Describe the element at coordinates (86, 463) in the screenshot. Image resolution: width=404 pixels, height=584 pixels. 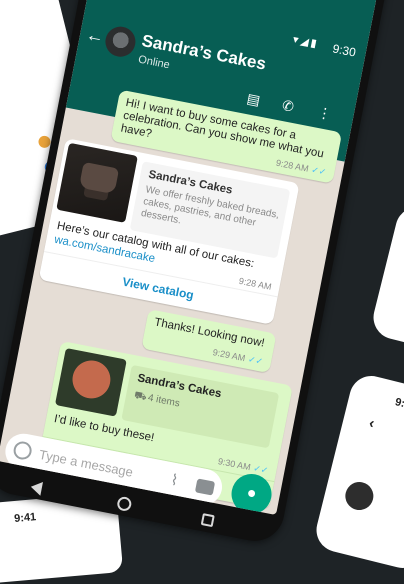
I see `message-input: Type a message` at that location.